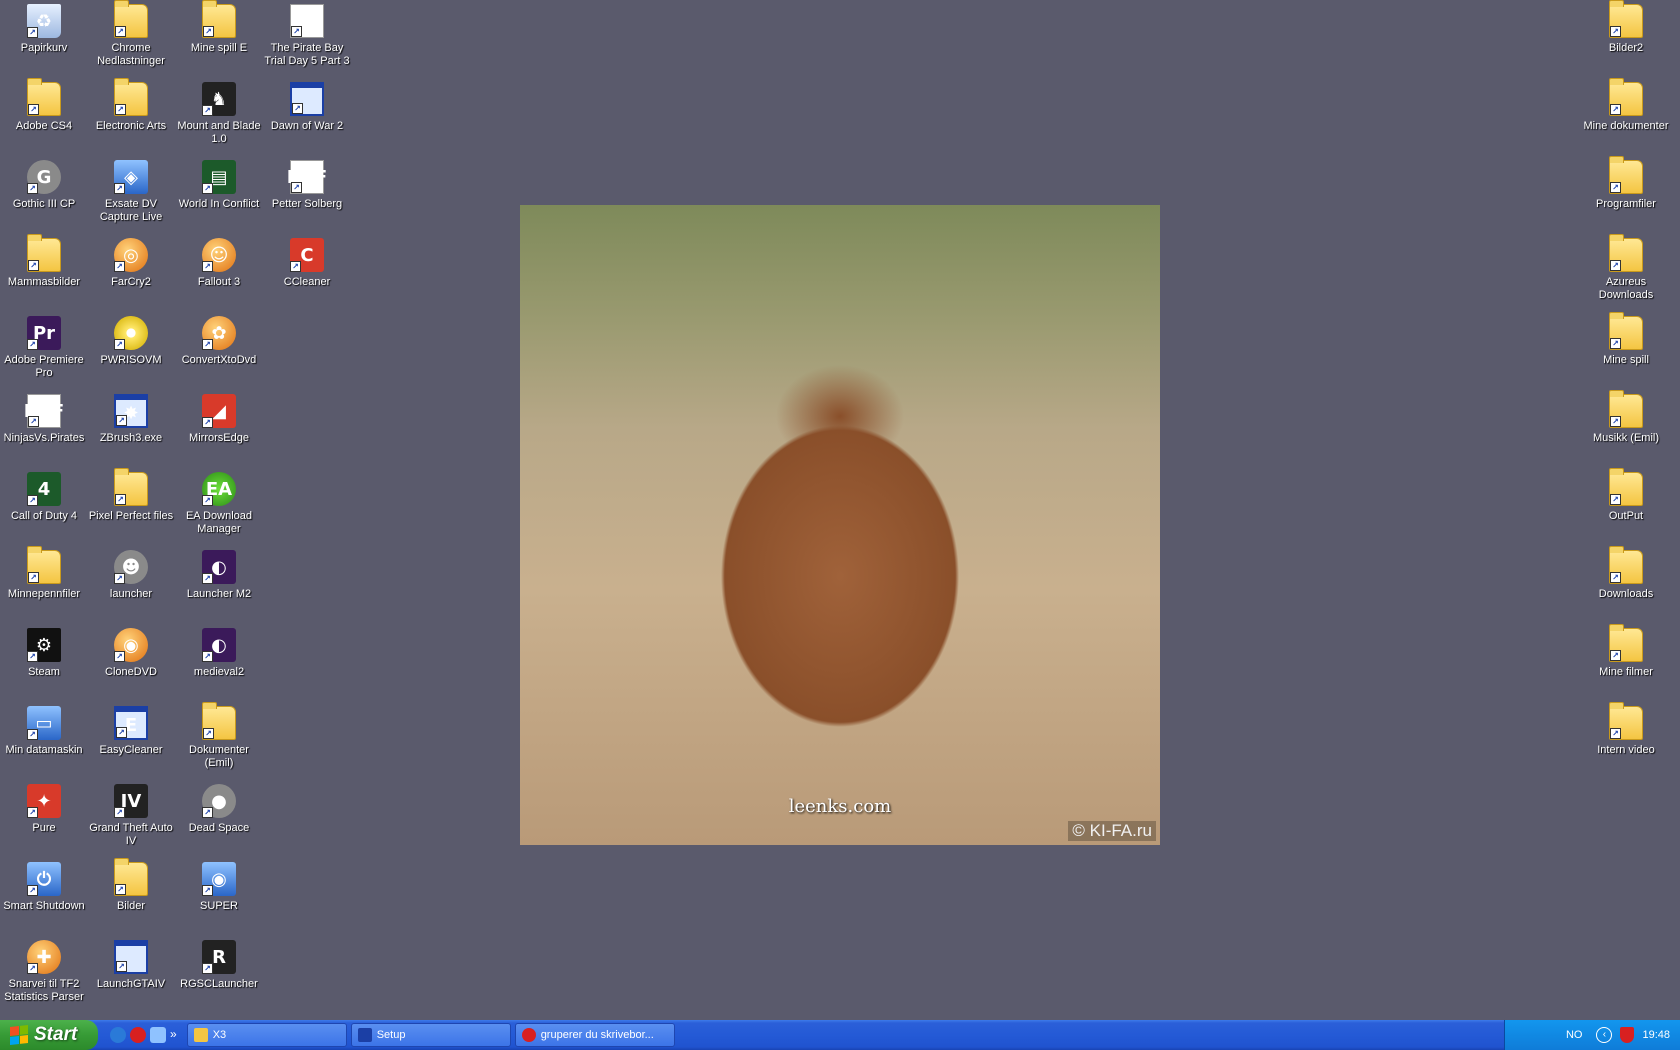  Describe the element at coordinates (840, 806) in the screenshot. I see `wallpaper-site-text: leenks.com` at that location.